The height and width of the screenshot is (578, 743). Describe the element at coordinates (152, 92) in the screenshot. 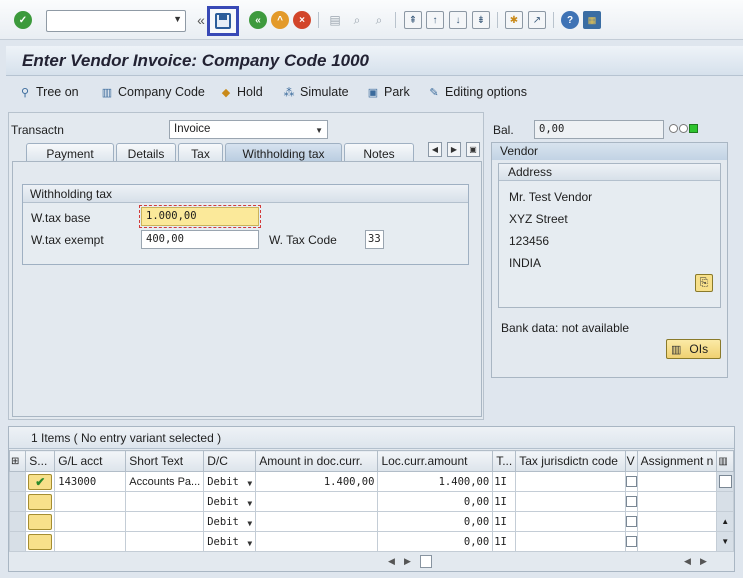

I see `company-code-button: ▥ Company Code` at that location.